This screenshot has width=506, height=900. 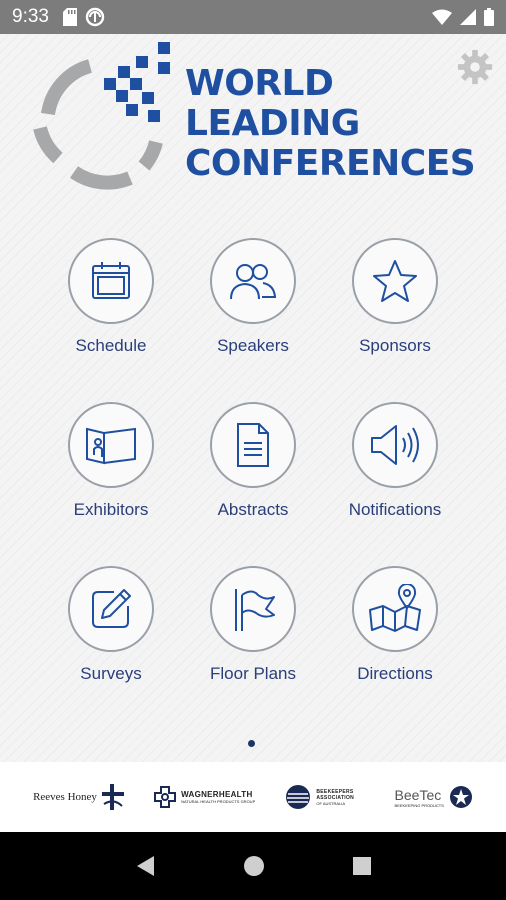 I want to click on star-icon, so click(x=395, y=281).